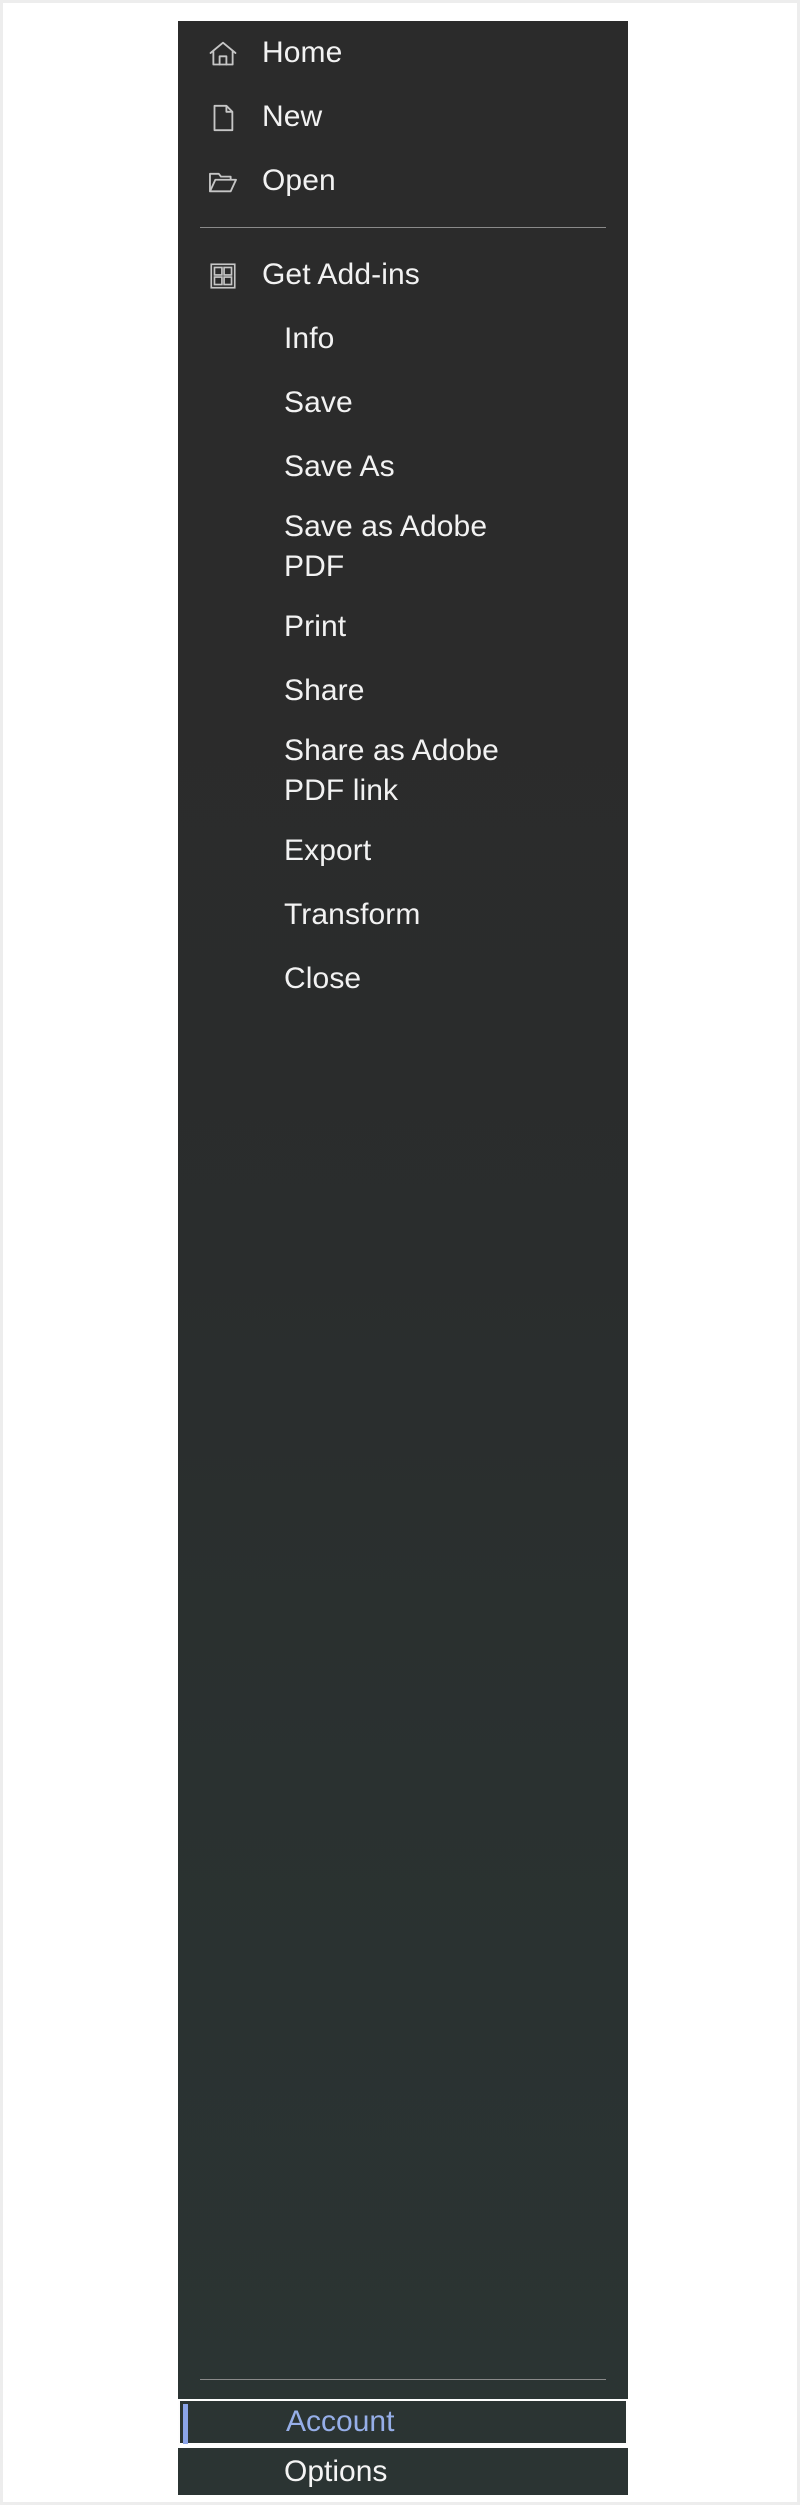 The width and height of the screenshot is (800, 2505). Describe the element at coordinates (403, 181) in the screenshot. I see `nav-item-open: Open` at that location.